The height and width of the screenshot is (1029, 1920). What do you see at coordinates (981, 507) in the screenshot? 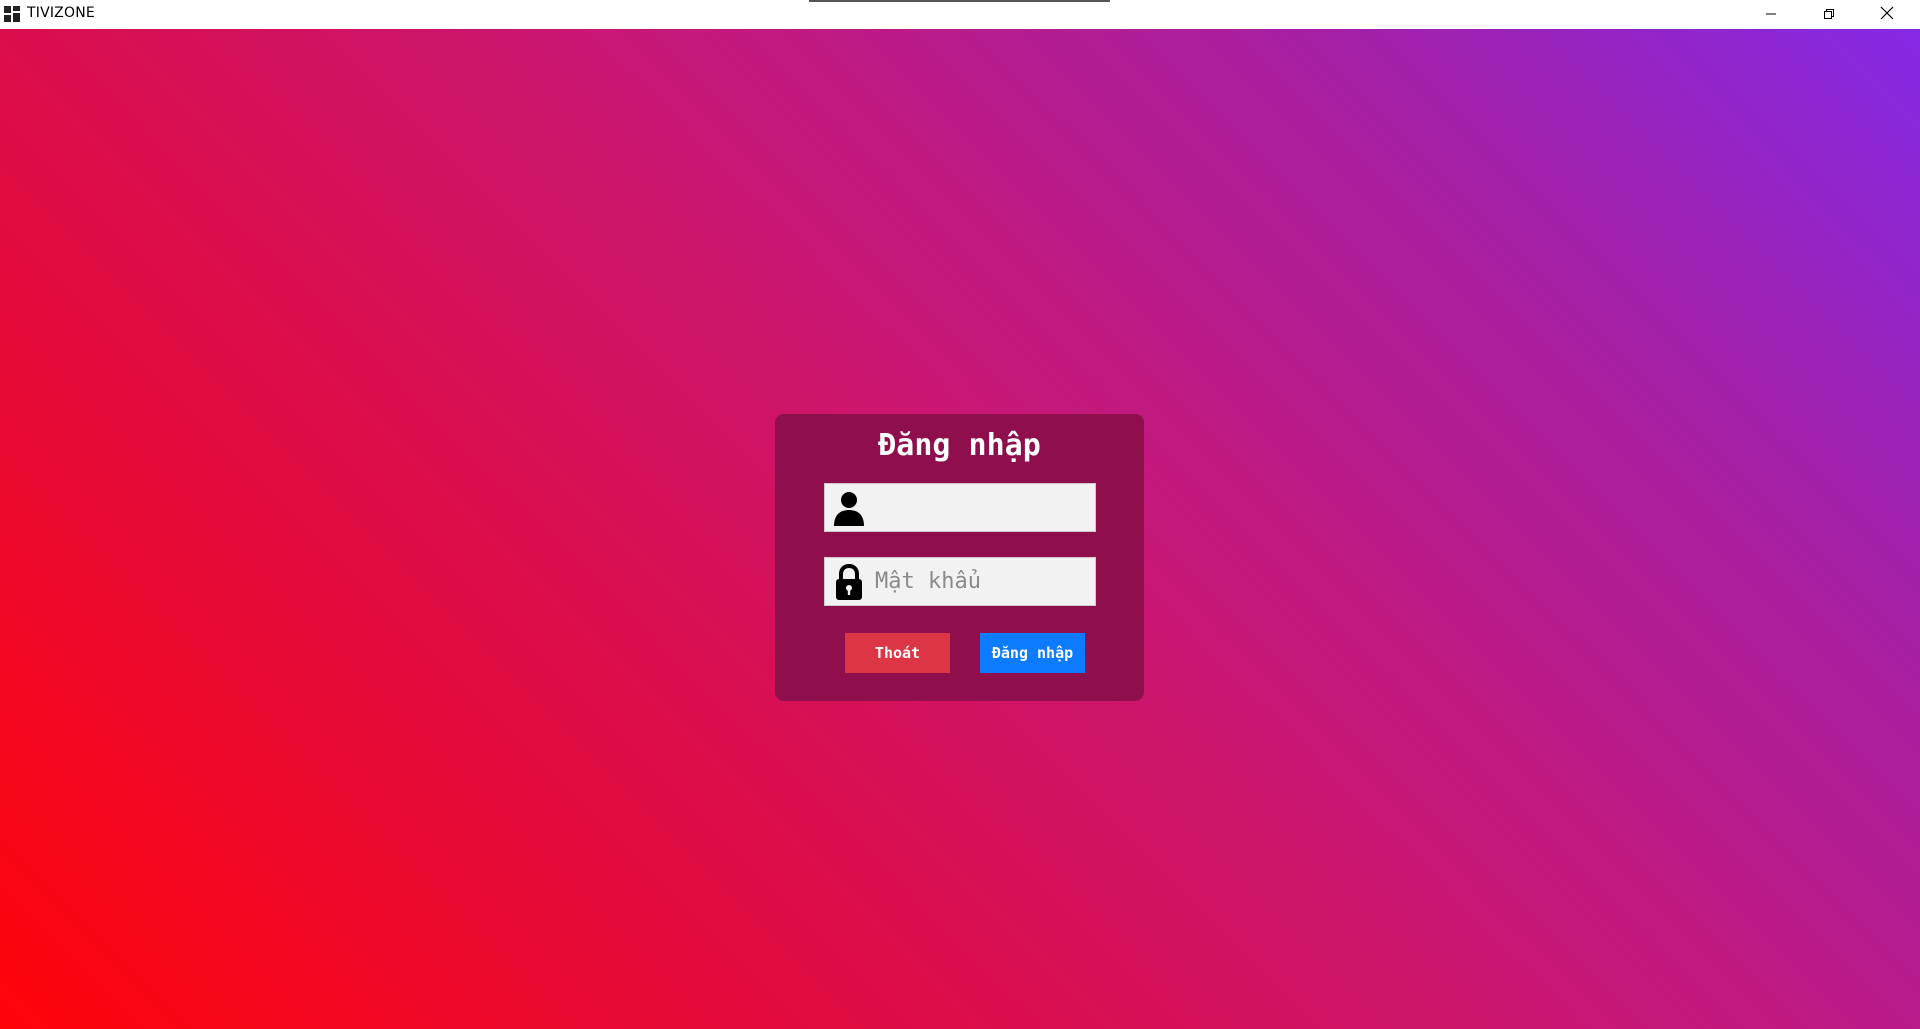
I see `username-input` at bounding box center [981, 507].